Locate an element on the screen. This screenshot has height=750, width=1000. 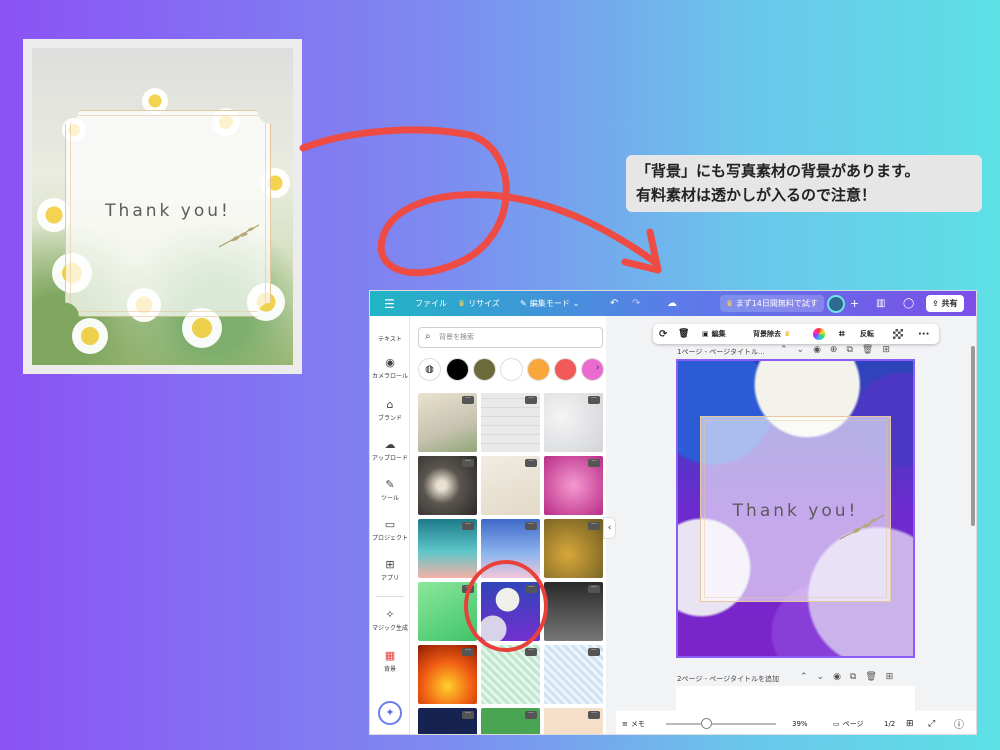
crop-icon: ⌗ is located at coordinates (842, 334).